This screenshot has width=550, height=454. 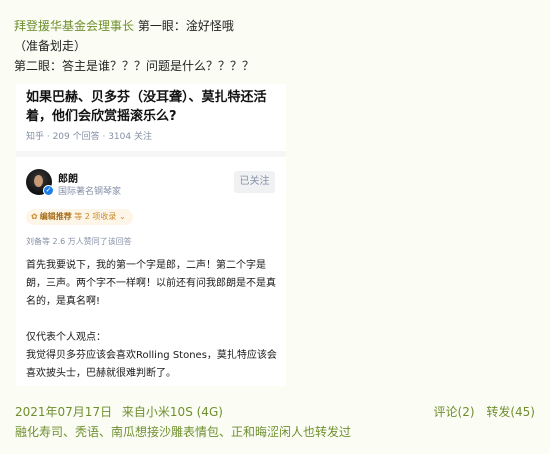 What do you see at coordinates (134, 66) in the screenshot?
I see `post-line-3: 第二眼：答主是谁？？？问题是什么？？？？` at bounding box center [134, 66].